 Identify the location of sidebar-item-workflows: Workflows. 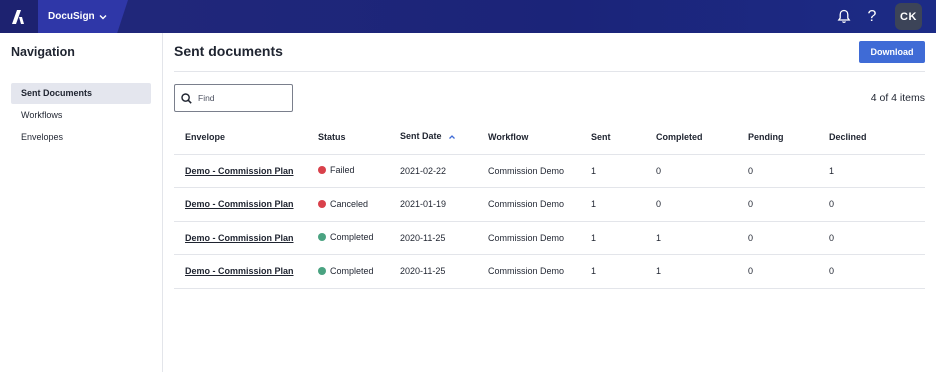
(81, 115).